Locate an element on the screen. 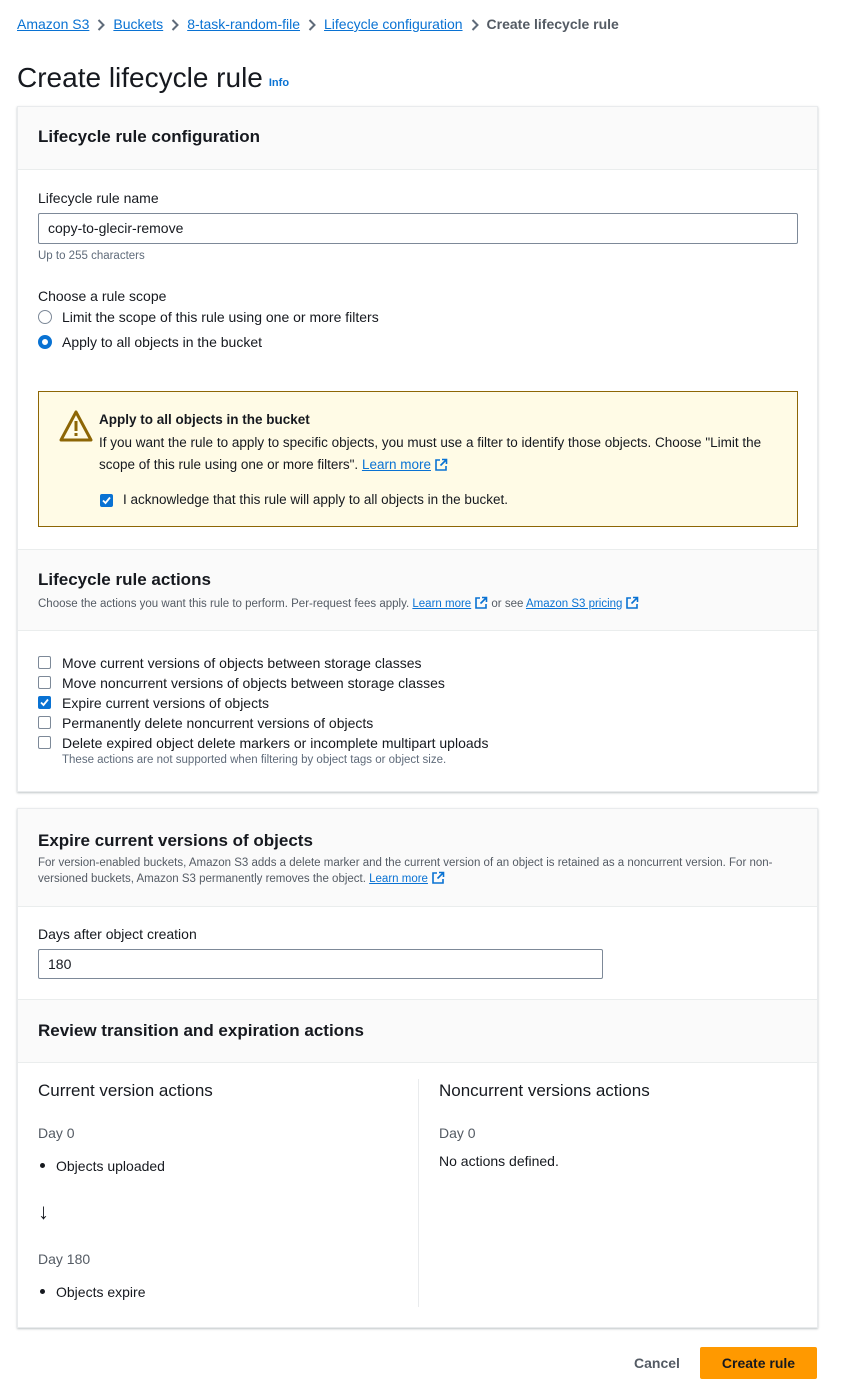  expire-learn-more-link: Learn more is located at coordinates (398, 879).